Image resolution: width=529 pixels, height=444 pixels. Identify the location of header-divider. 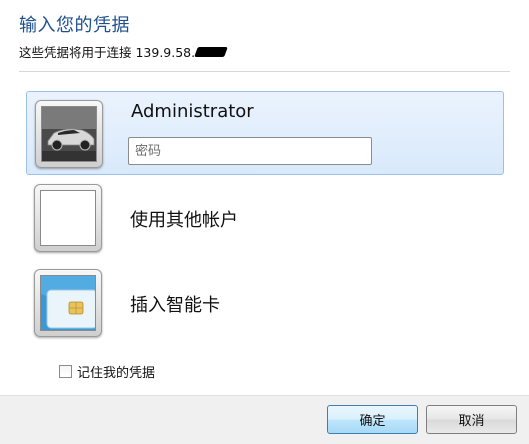
(264, 71).